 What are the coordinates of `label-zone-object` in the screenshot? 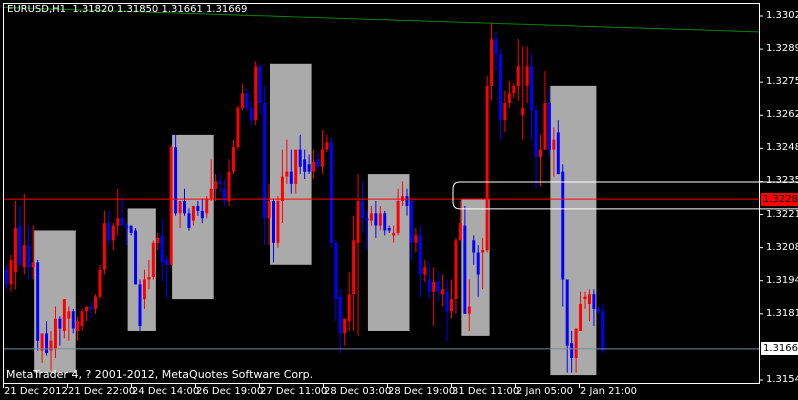 It's located at (625, 195).